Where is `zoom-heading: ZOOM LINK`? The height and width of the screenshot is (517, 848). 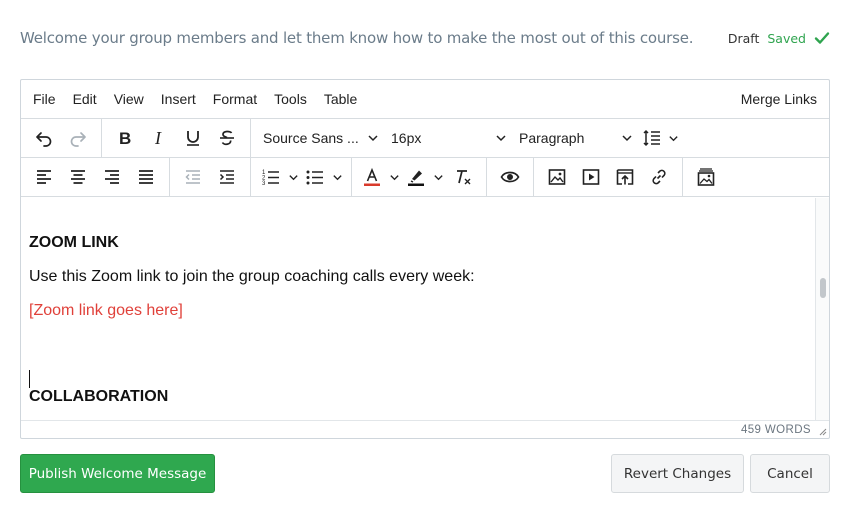
zoom-heading: ZOOM LINK is located at coordinates (74, 242).